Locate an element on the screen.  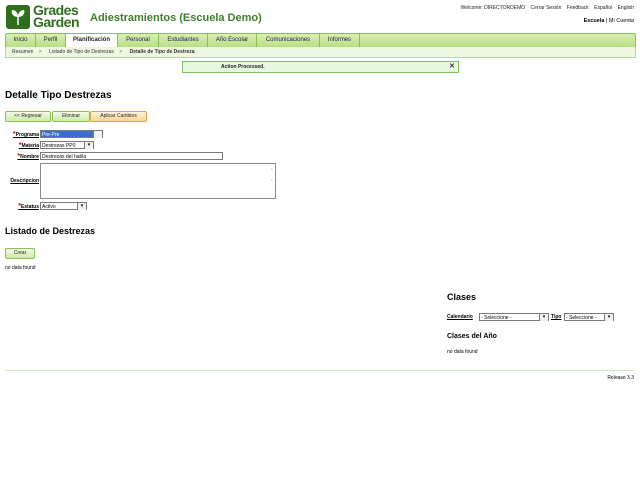
breadcrumb-resumen: Resumen is located at coordinates (22, 52).